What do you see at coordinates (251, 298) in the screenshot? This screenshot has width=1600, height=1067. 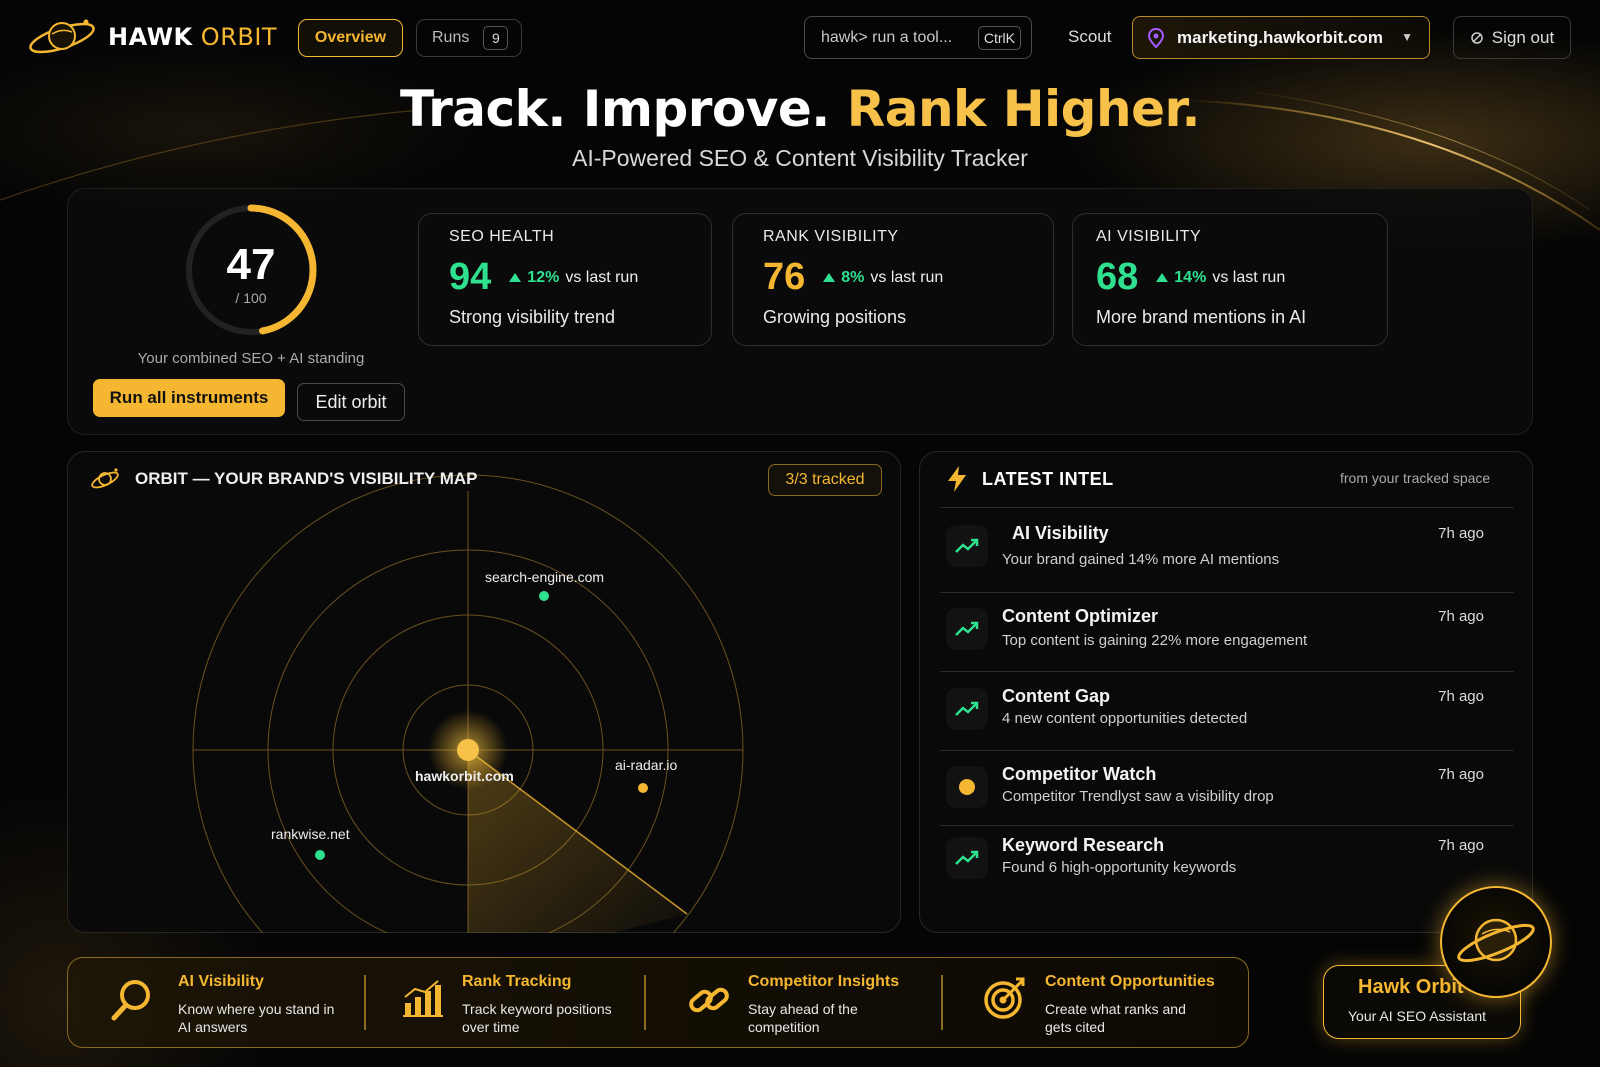 I see `score-max: / 100` at bounding box center [251, 298].